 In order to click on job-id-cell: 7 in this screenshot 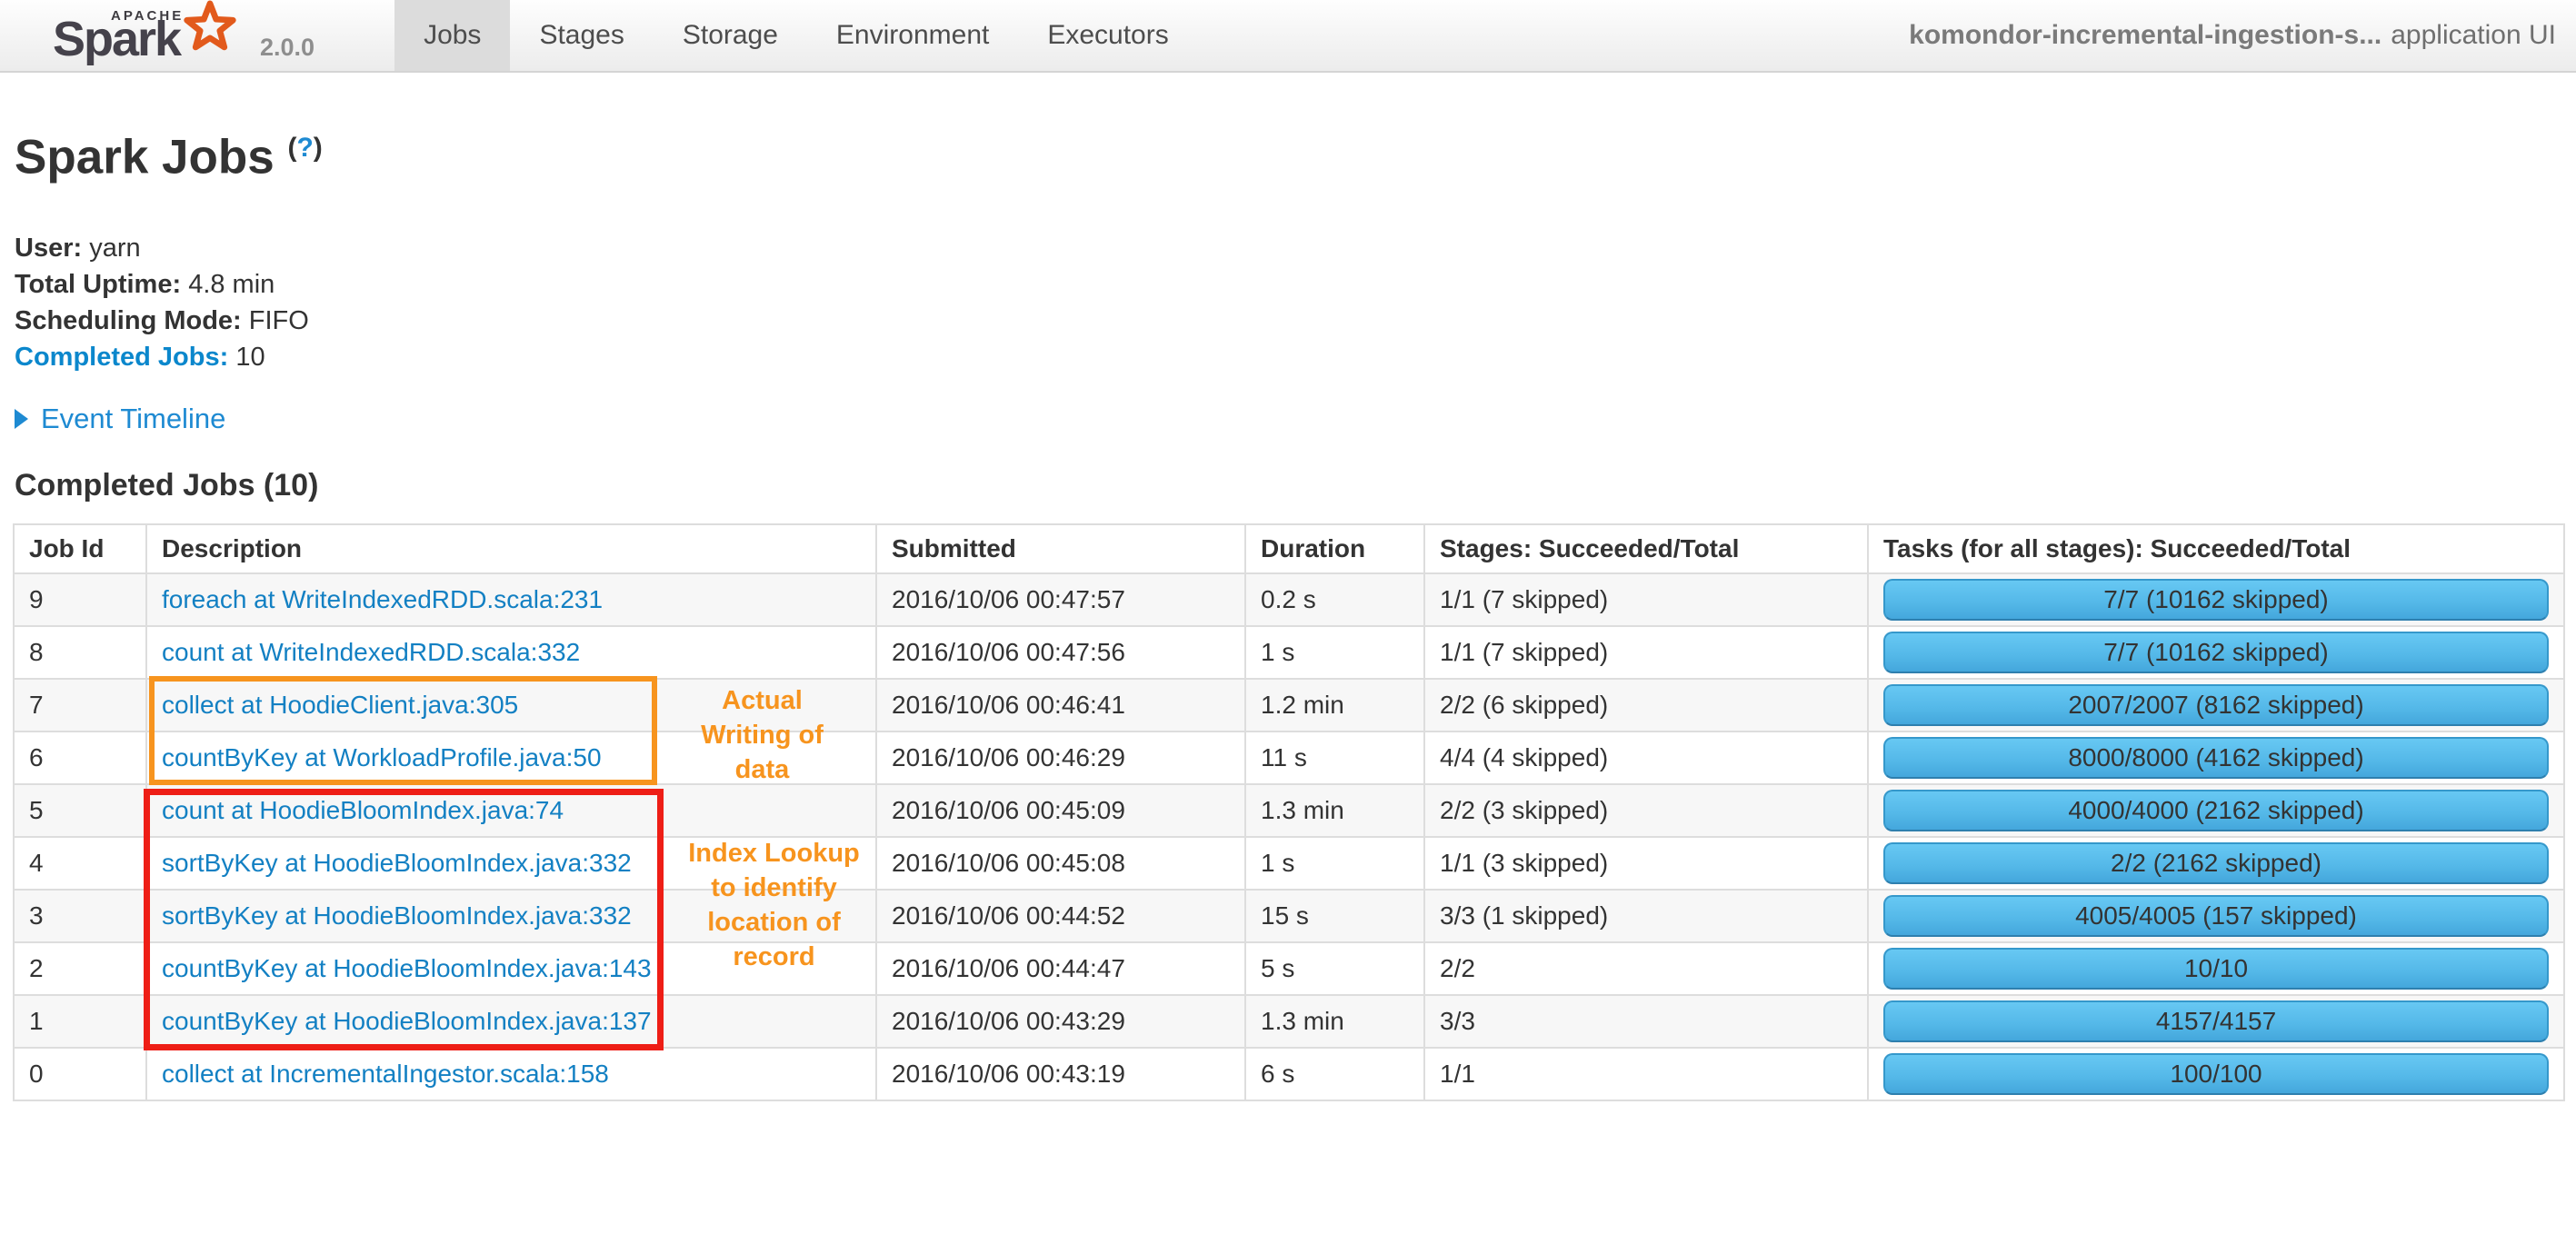, I will do `click(80, 704)`.